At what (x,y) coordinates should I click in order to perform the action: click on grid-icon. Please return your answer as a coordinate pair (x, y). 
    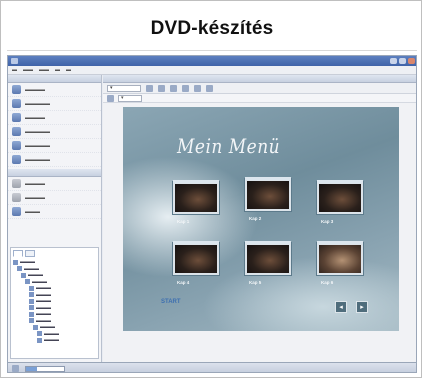
    Looking at the image, I should click on (110, 98).